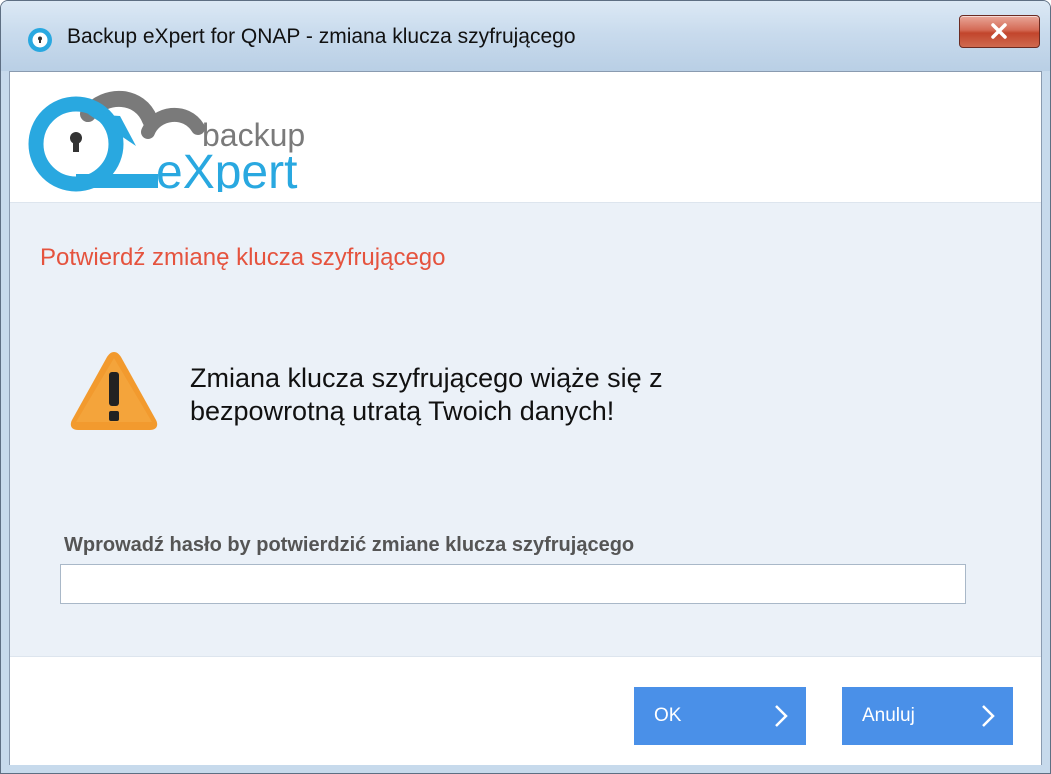  I want to click on warning-icon, so click(114, 391).